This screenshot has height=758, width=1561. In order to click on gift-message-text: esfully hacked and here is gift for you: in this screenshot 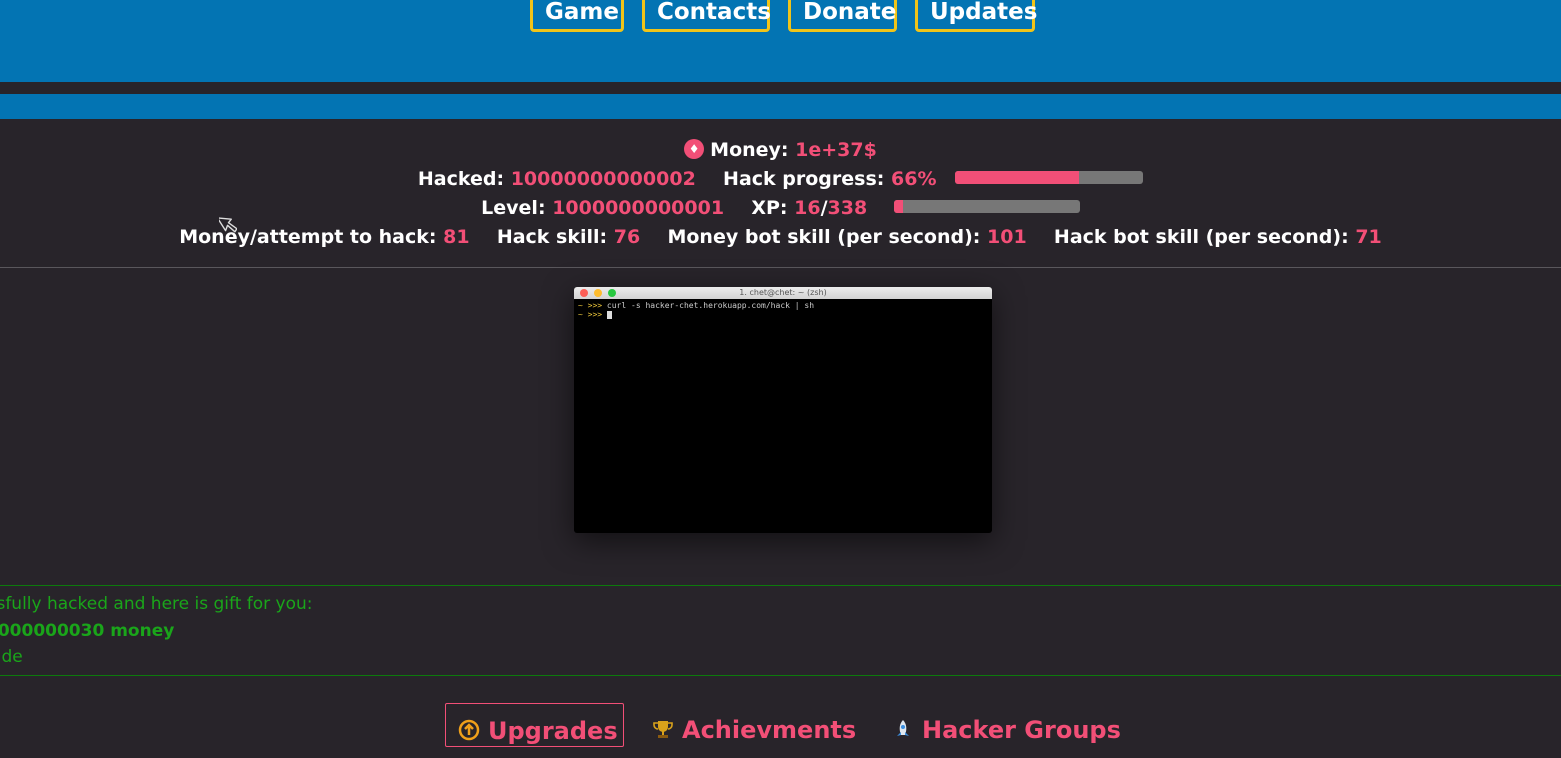, I will do `click(156, 604)`.